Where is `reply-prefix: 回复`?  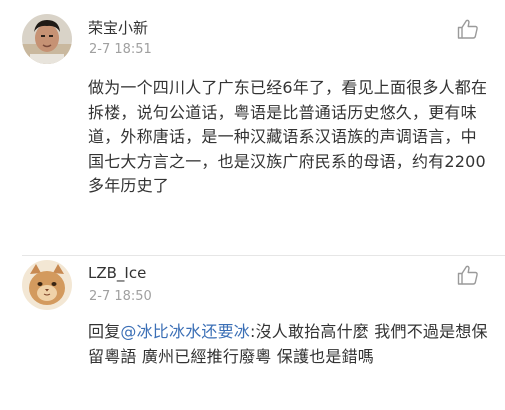 reply-prefix: 回复 is located at coordinates (104, 331).